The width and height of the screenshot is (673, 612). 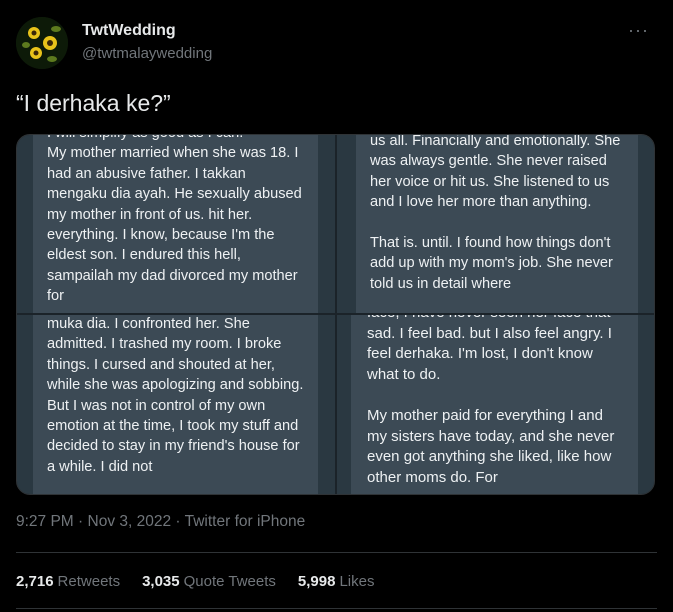 I want to click on quote-tweets-count: 3,035, so click(x=161, y=581).